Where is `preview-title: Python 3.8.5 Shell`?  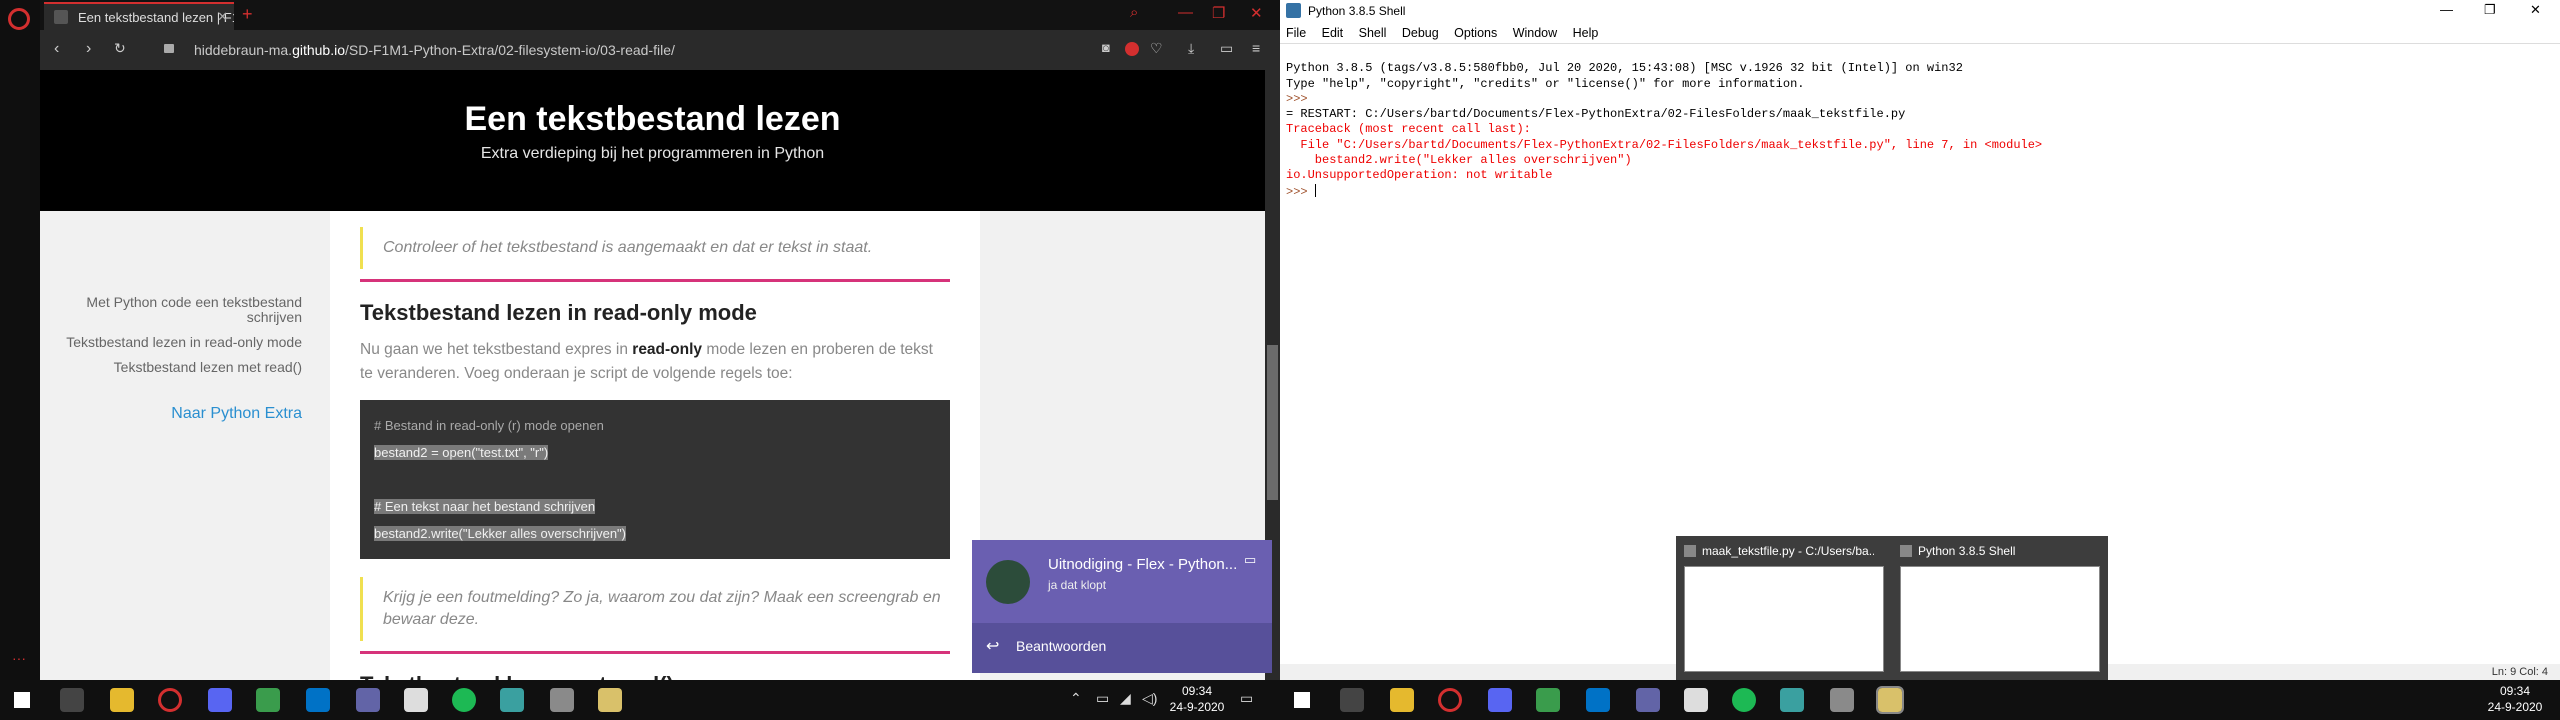
preview-title: Python 3.8.5 Shell is located at coordinates (1995, 551).